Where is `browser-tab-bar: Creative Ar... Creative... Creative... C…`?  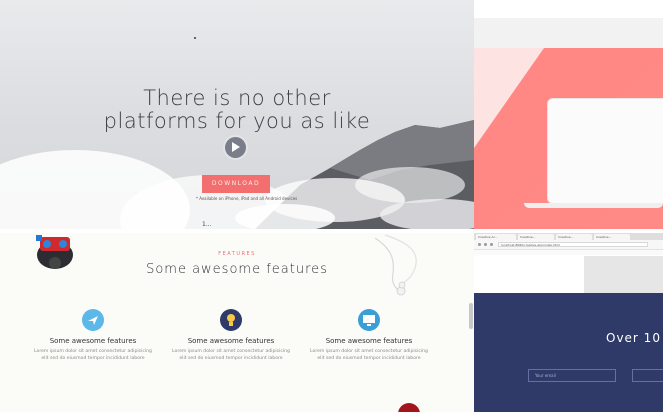
browser-tab-bar: Creative Ar... Creative... Creative... C… is located at coordinates (568, 236).